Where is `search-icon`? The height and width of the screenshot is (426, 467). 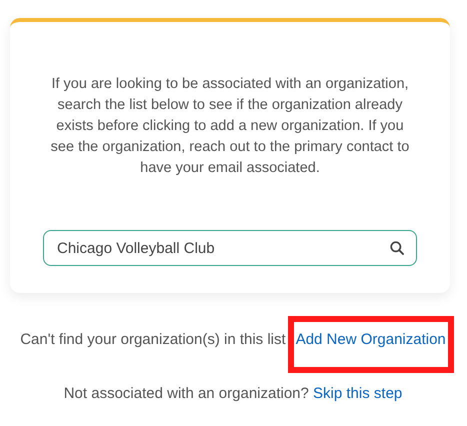 search-icon is located at coordinates (397, 248).